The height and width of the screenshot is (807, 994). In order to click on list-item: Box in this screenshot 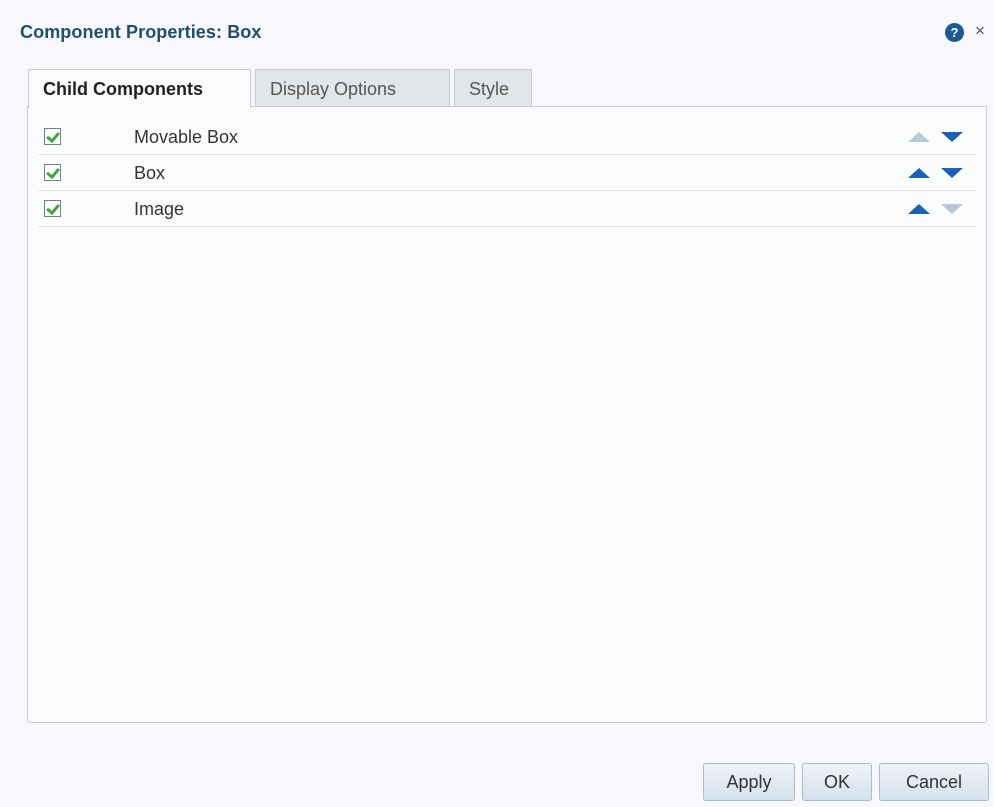, I will do `click(507, 173)`.